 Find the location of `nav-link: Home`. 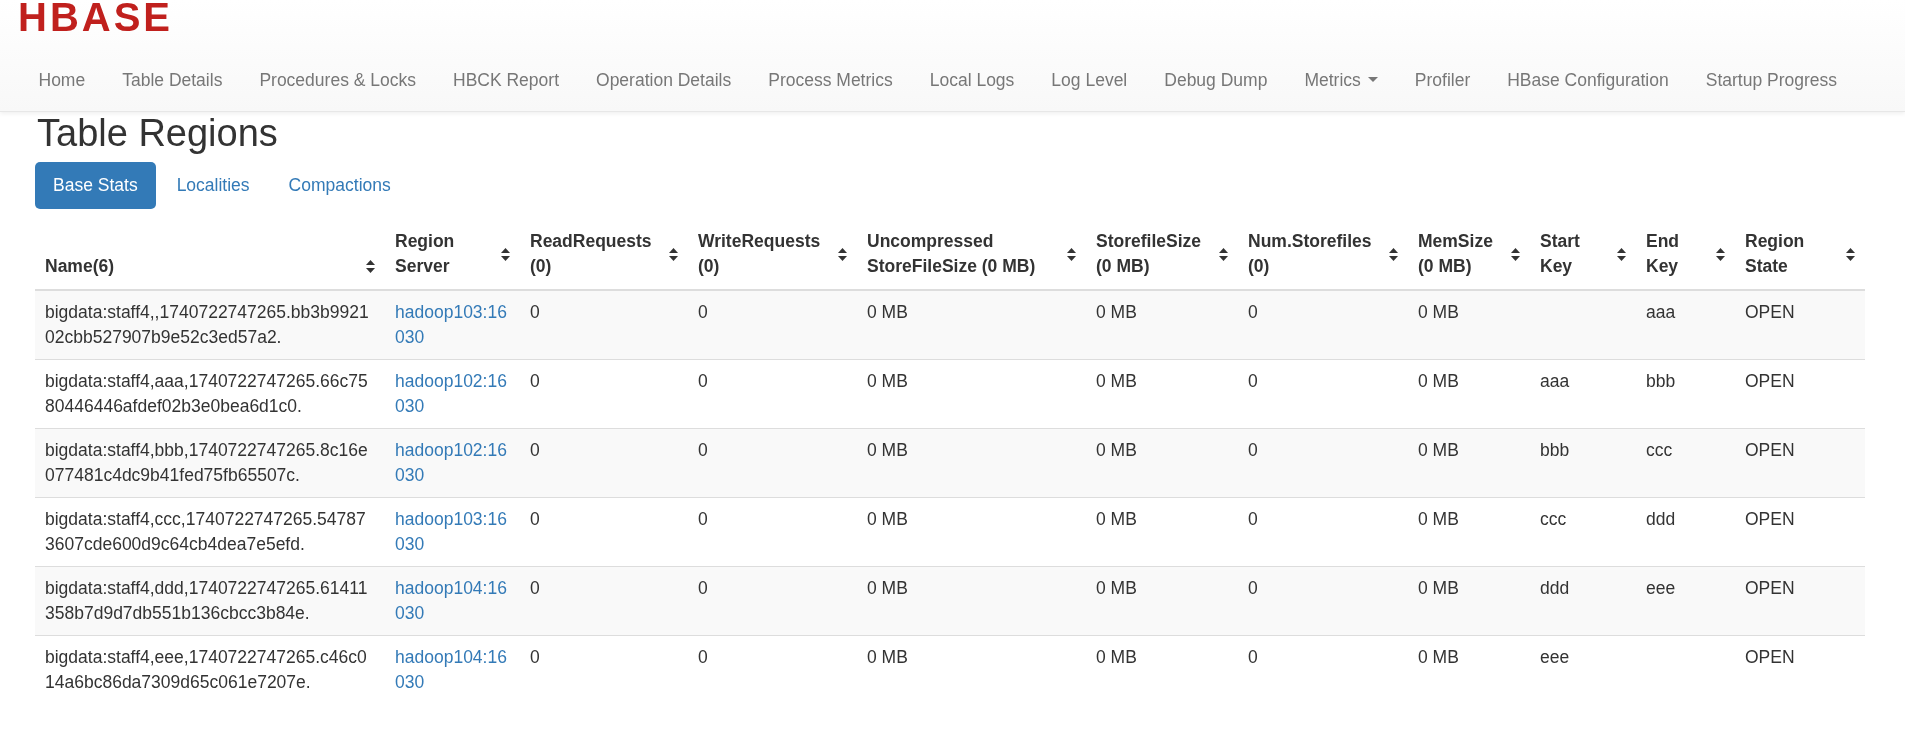

nav-link: Home is located at coordinates (62, 80).